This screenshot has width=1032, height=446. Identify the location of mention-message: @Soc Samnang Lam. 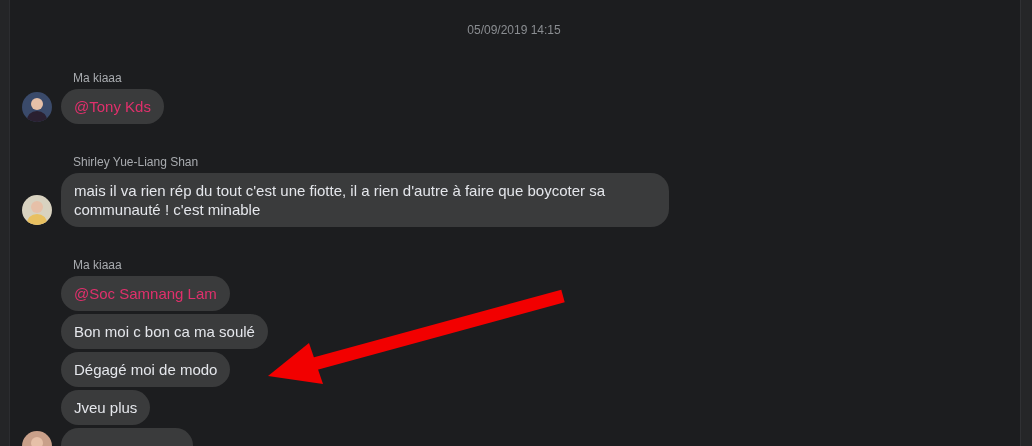
(145, 293).